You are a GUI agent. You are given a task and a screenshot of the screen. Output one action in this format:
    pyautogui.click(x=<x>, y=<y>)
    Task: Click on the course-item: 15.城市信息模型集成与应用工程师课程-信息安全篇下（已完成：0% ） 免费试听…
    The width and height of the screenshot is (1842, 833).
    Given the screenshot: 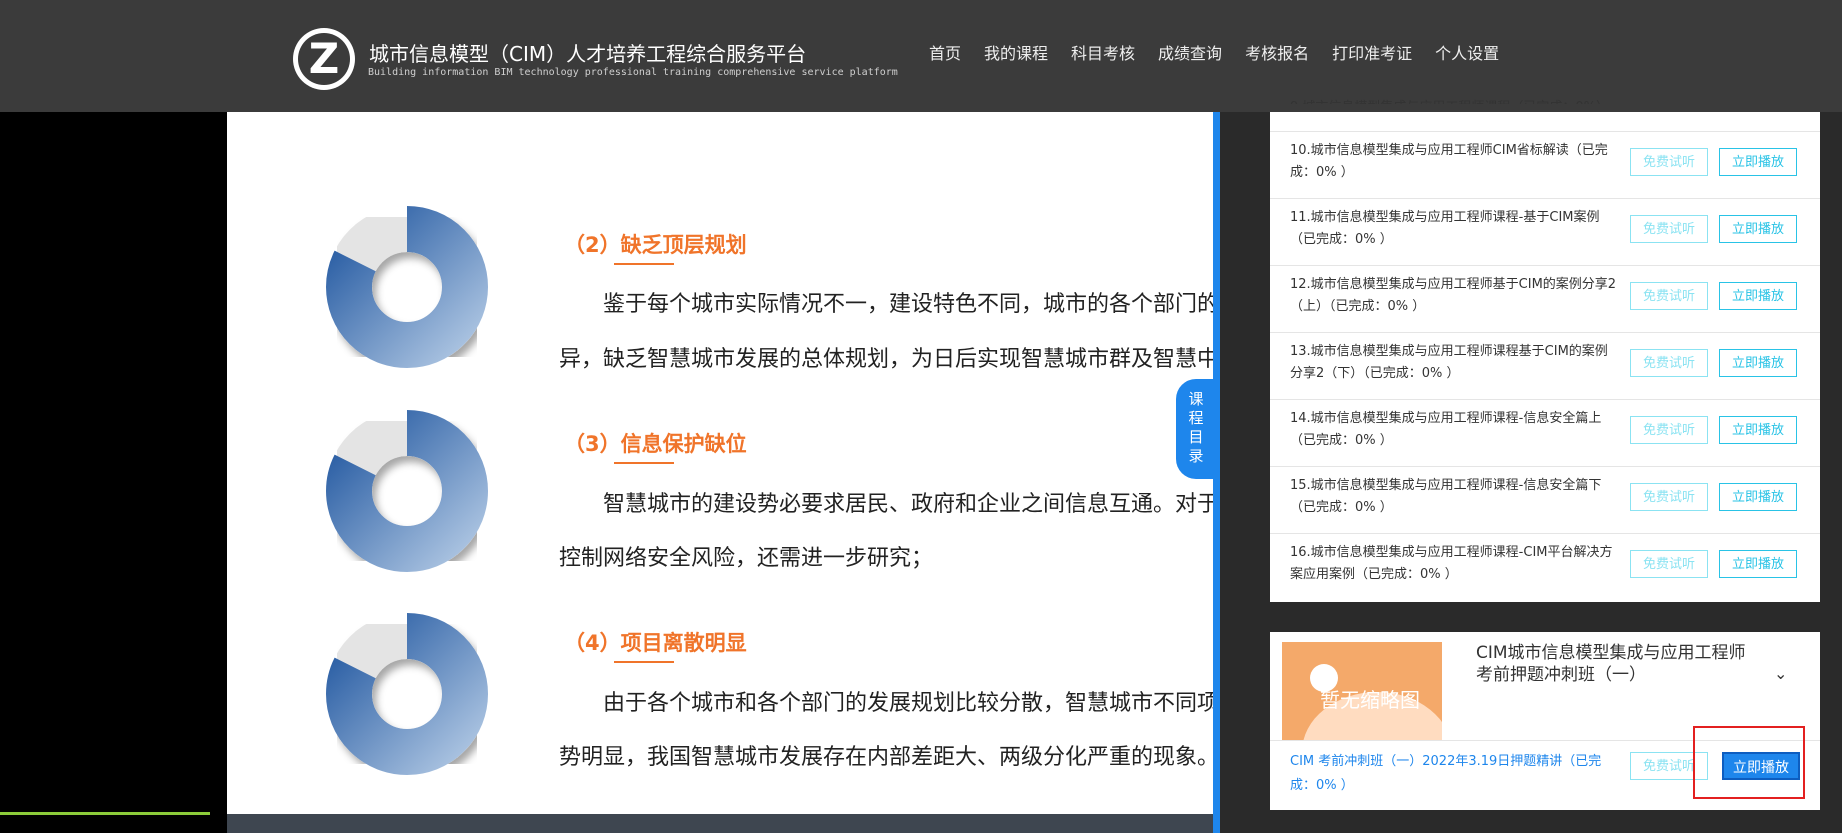 What is the action you would take?
    pyautogui.click(x=1545, y=500)
    